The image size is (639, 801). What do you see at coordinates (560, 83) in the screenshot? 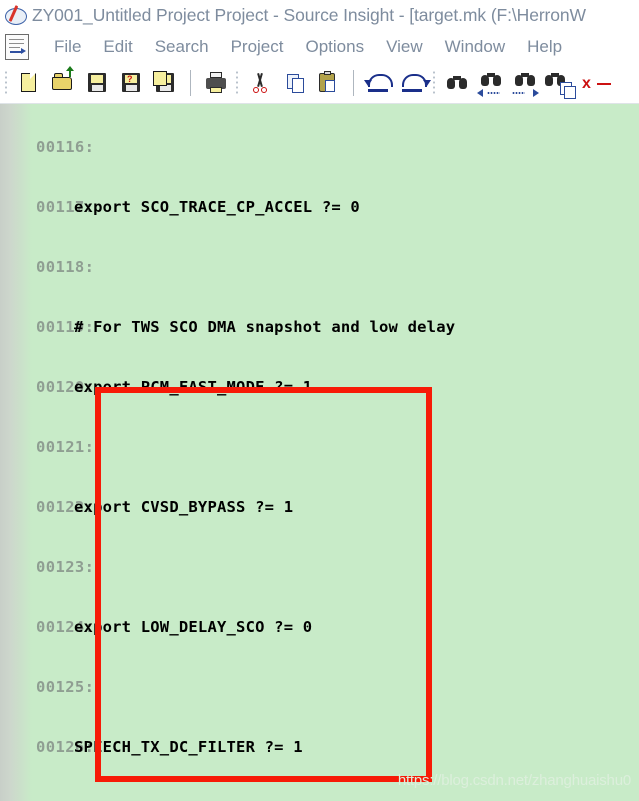
I see `search-files-icon` at bounding box center [560, 83].